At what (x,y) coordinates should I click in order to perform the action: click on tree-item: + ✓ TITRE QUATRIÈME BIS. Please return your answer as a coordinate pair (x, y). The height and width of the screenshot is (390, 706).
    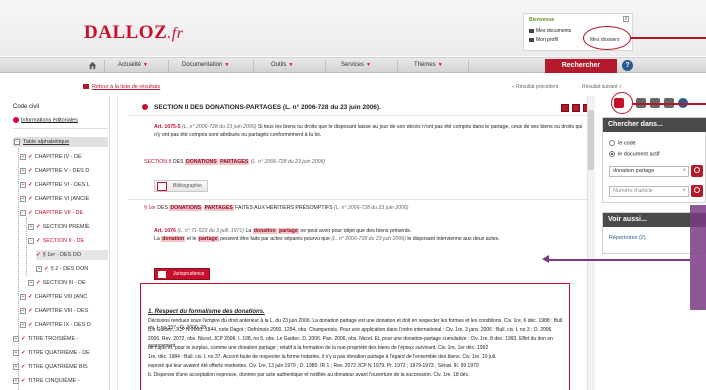
    Looking at the image, I should click on (60, 367).